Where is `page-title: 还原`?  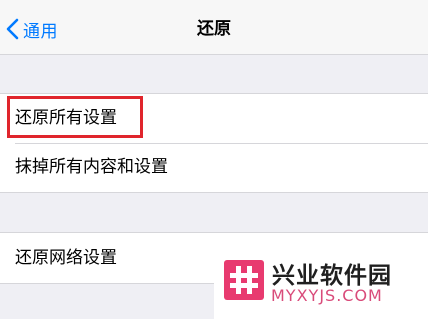 page-title: 还原 is located at coordinates (214, 29).